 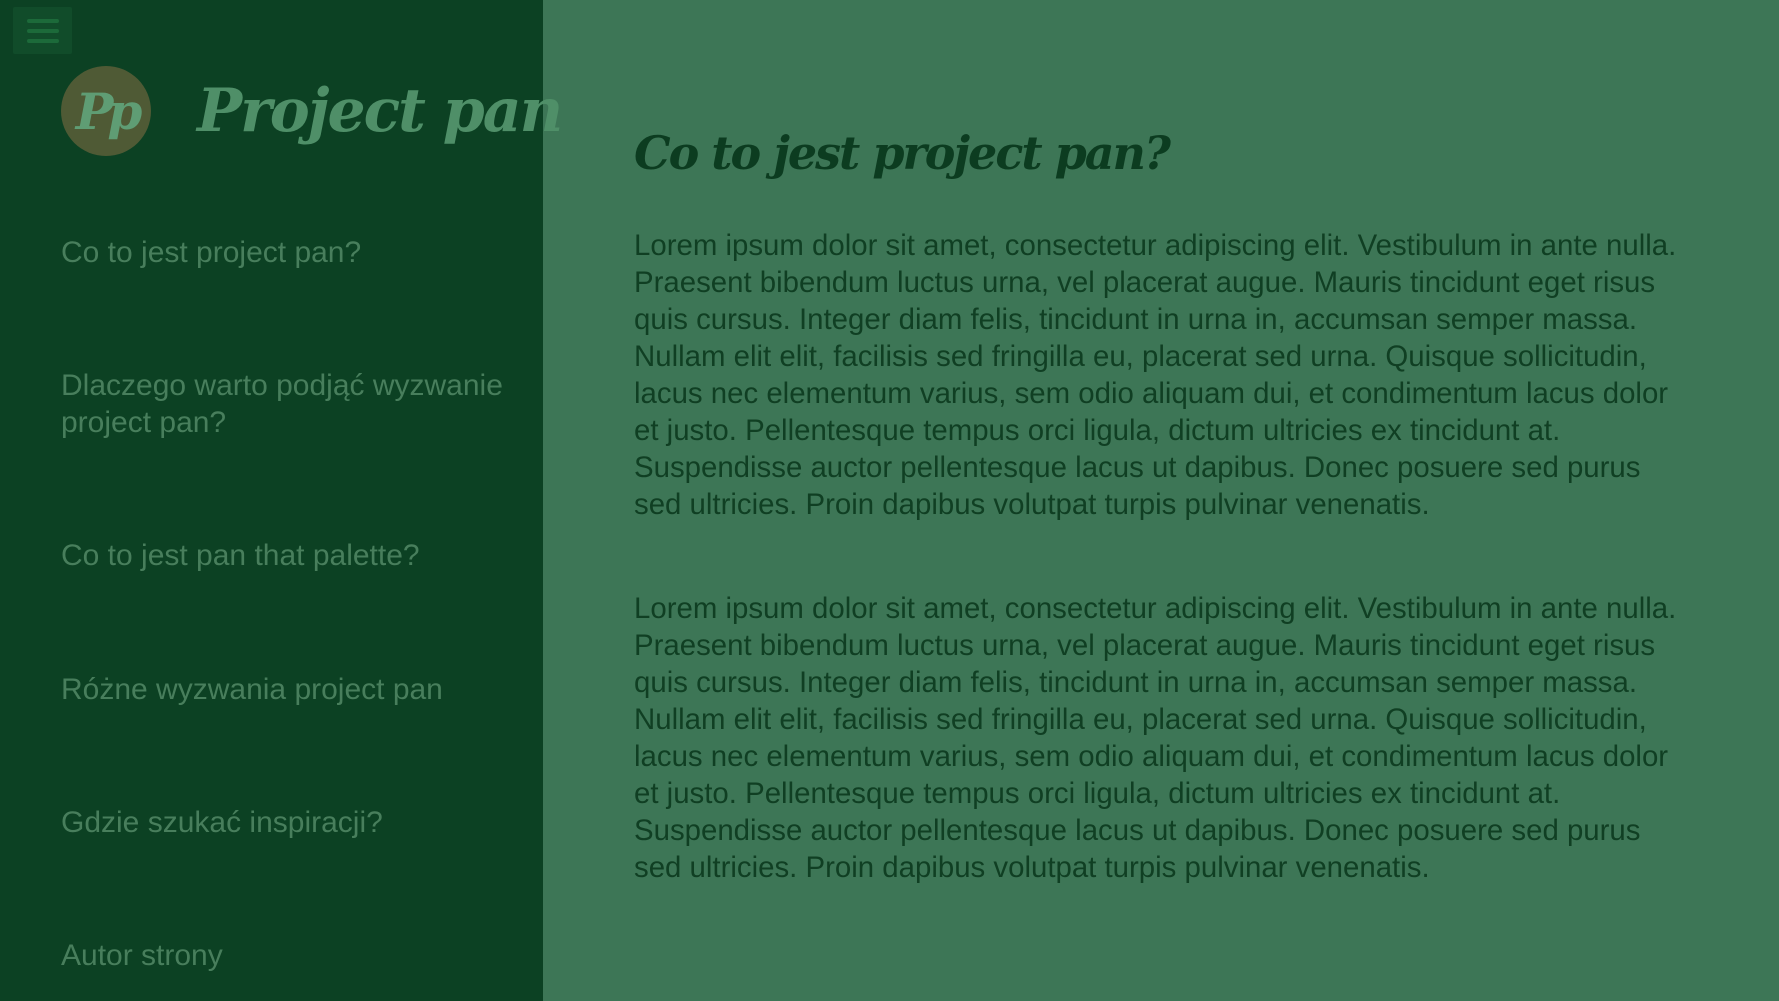 What do you see at coordinates (43, 41) in the screenshot?
I see `menu-bar-bottom` at bounding box center [43, 41].